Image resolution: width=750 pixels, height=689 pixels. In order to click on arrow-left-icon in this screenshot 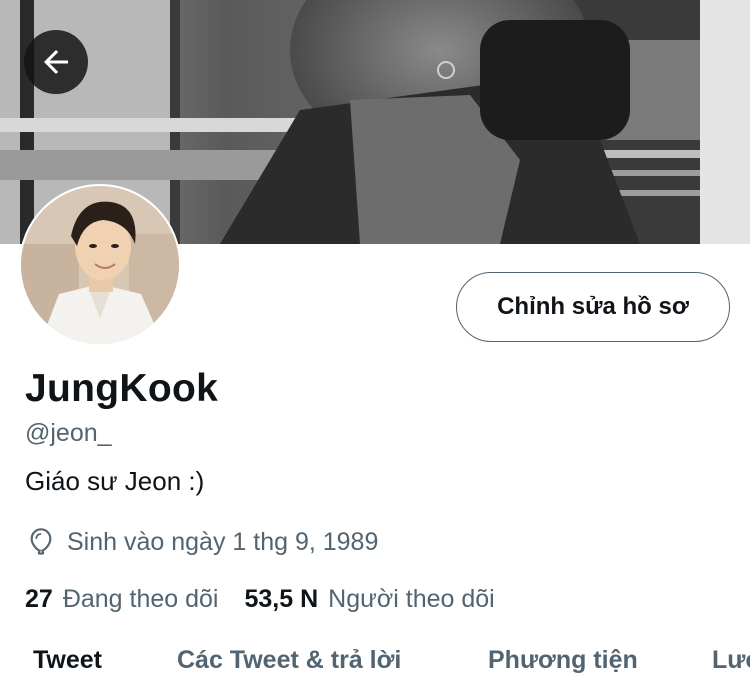, I will do `click(56, 62)`.